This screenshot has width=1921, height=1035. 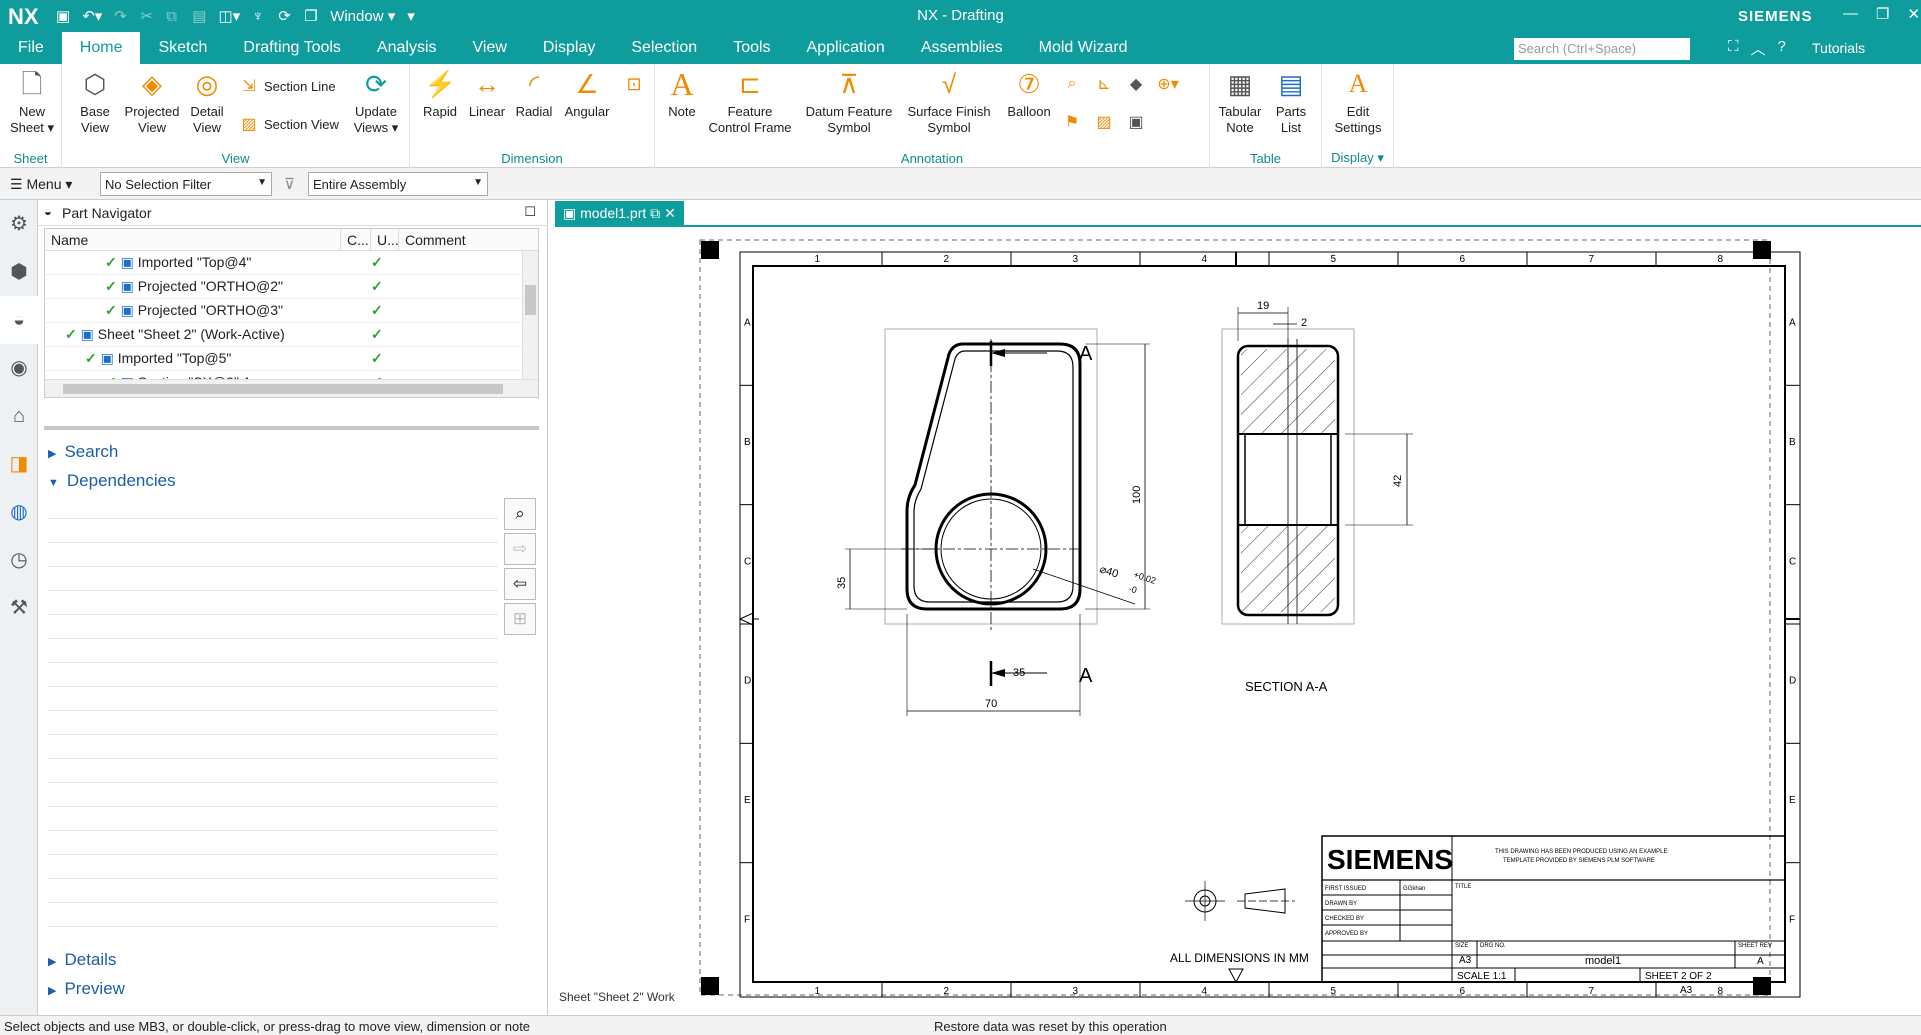 I want to click on section-view: 19 2 42 SECTION A-A, so click(x=1317, y=497).